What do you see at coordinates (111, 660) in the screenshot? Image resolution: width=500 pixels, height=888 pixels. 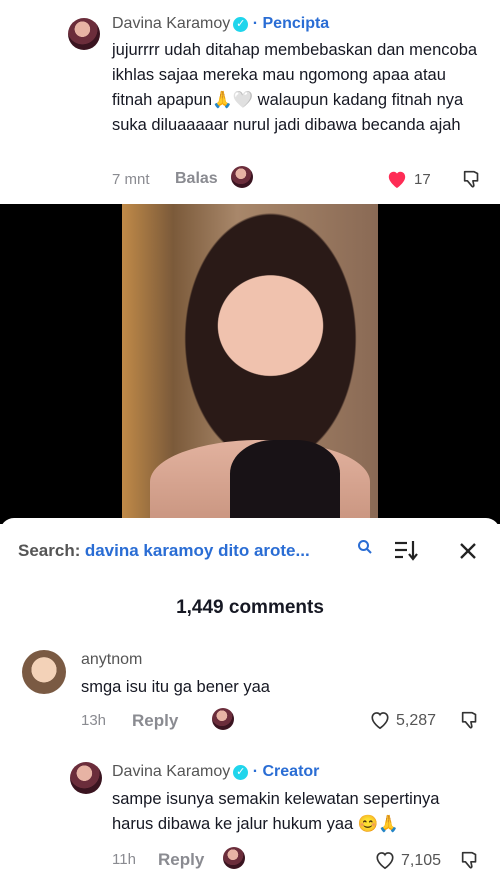 I see `author-name: anytnom` at bounding box center [111, 660].